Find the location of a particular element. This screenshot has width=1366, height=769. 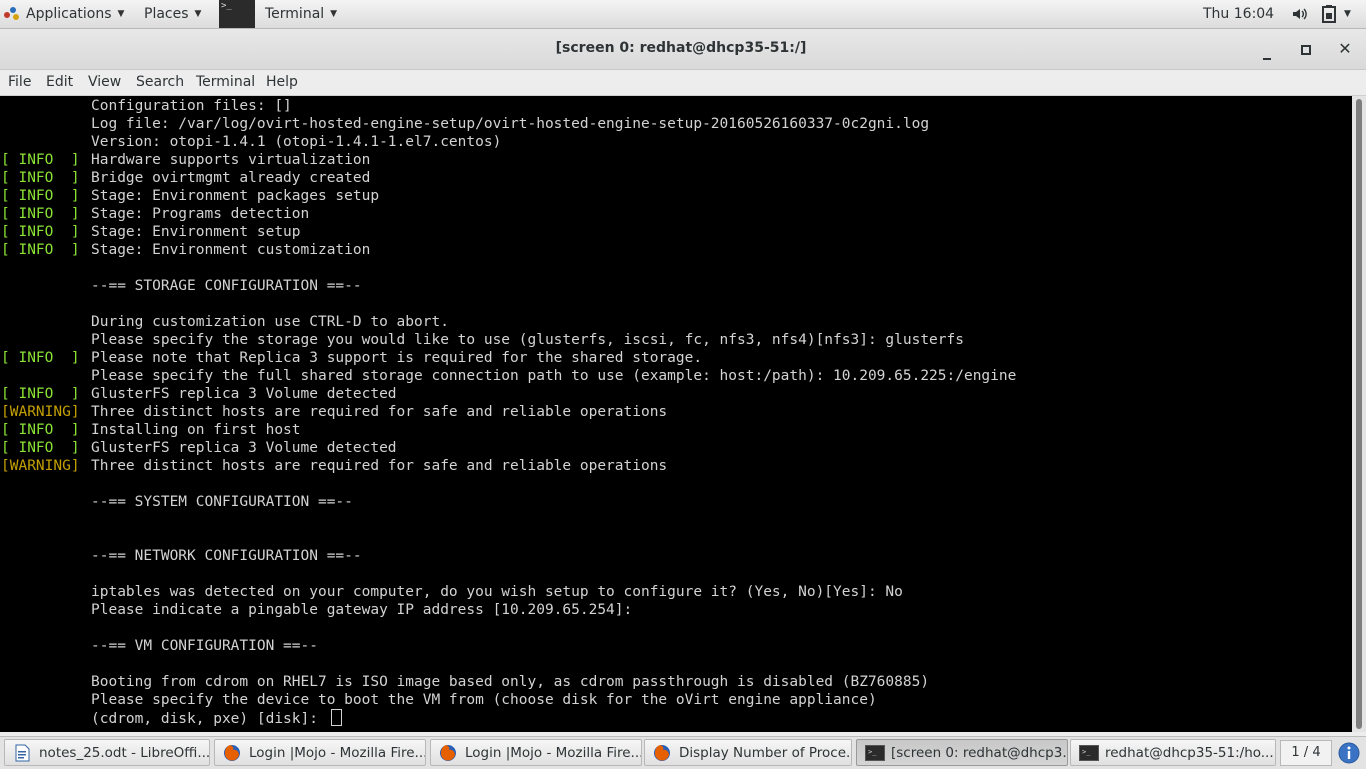

applications-label: Applications is located at coordinates (69, 14).